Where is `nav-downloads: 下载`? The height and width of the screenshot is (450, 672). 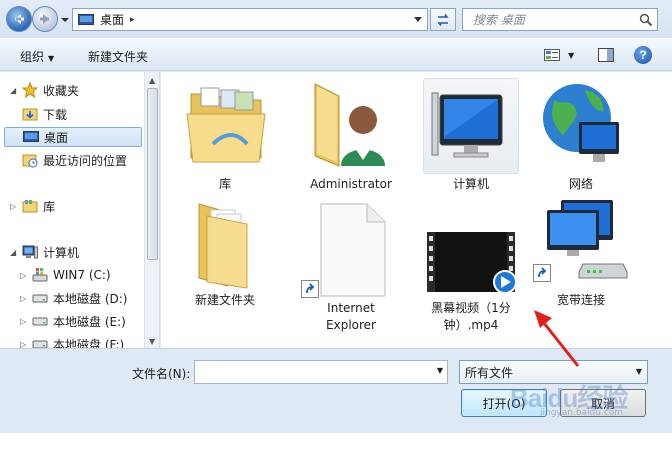 nav-downloads: 下载 is located at coordinates (44, 114).